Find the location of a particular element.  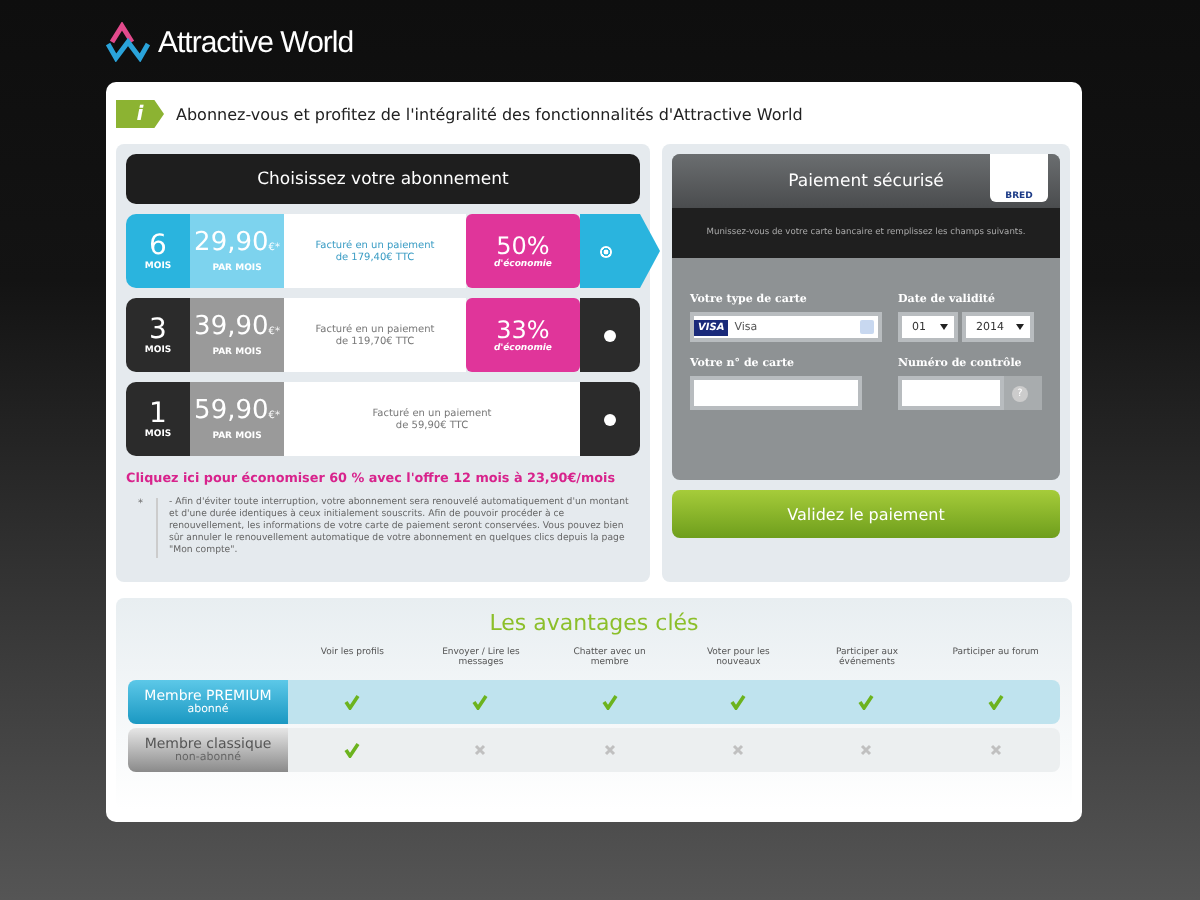

info-icon: i is located at coordinates (140, 114).